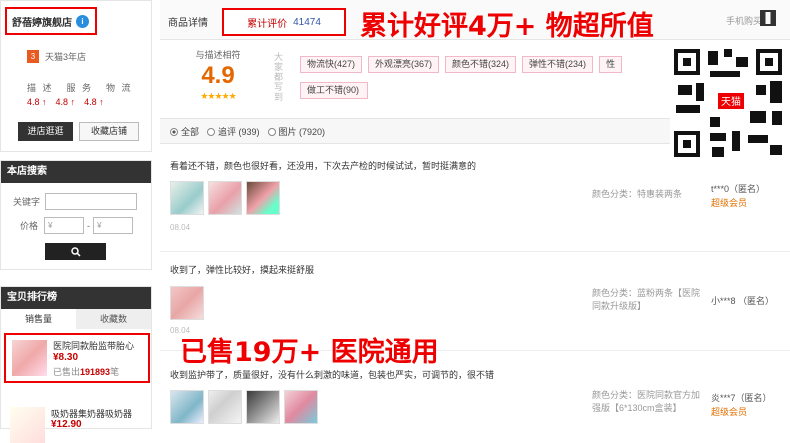 The width and height of the screenshot is (790, 443). Describe the element at coordinates (507, 26) in the screenshot. I see `promo-overlay-top: 累计好评4万+ 物超所值` at that location.